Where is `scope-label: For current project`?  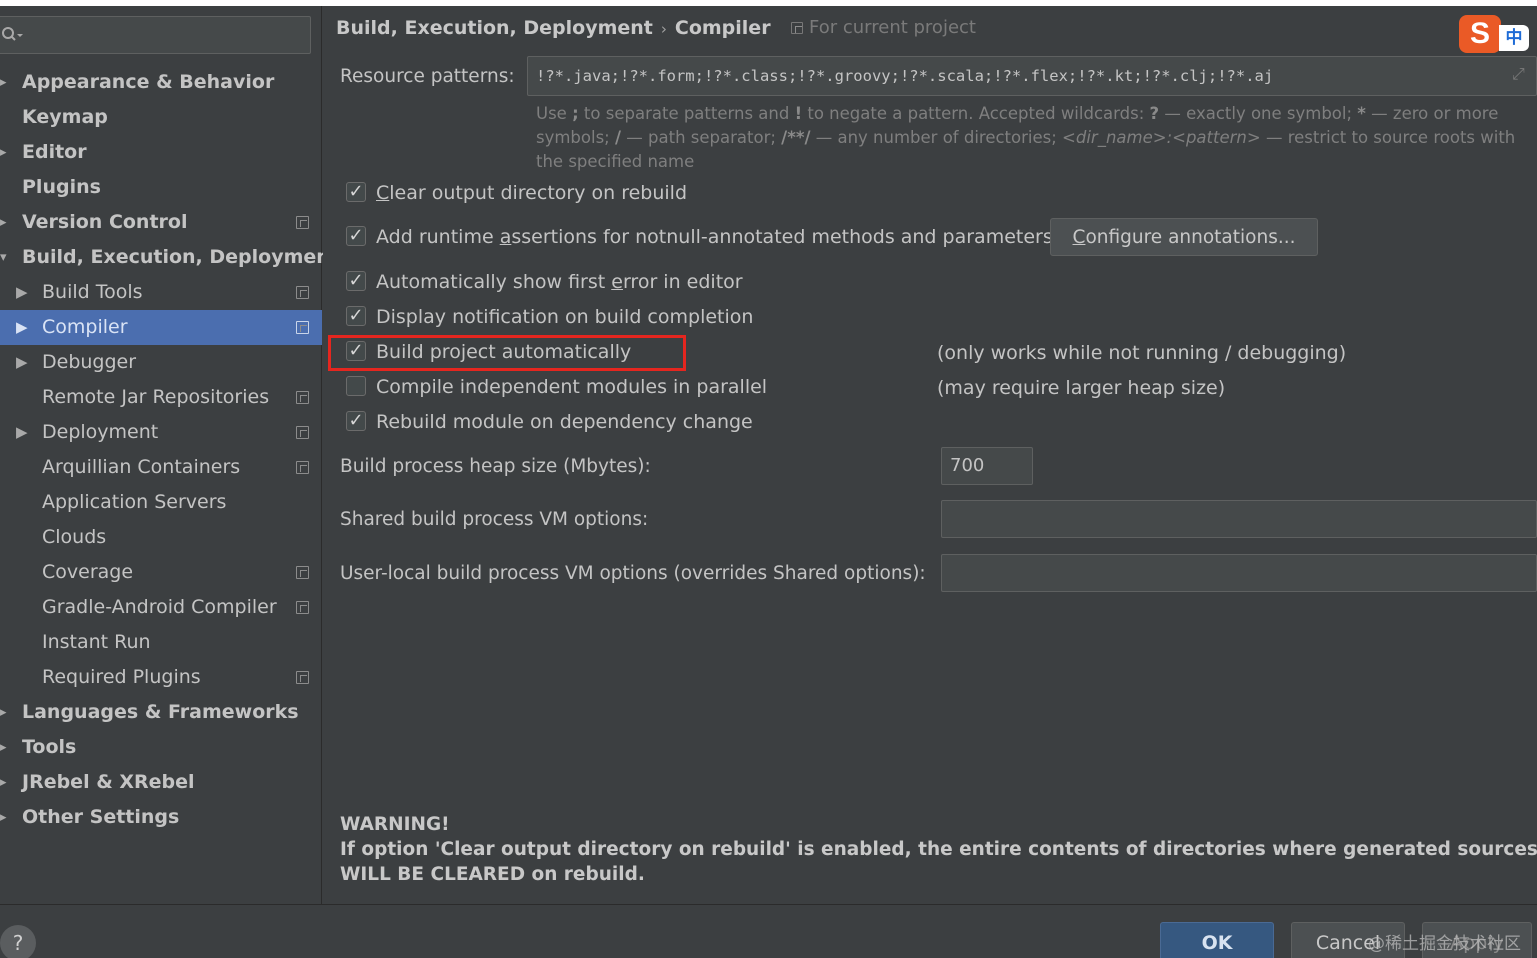 scope-label: For current project is located at coordinates (892, 27).